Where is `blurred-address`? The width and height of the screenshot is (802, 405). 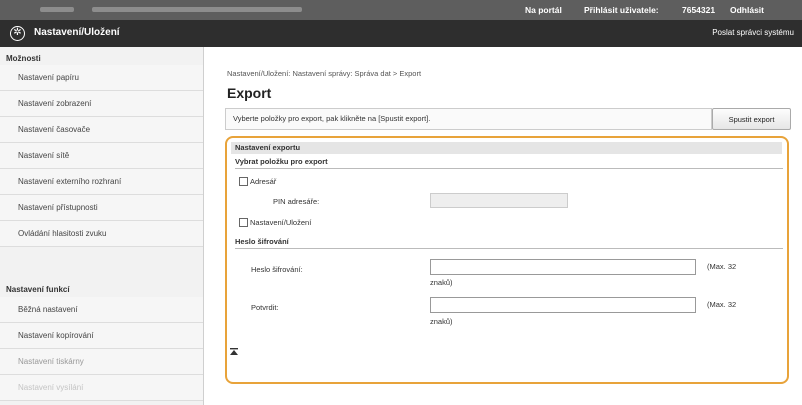 blurred-address is located at coordinates (197, 9).